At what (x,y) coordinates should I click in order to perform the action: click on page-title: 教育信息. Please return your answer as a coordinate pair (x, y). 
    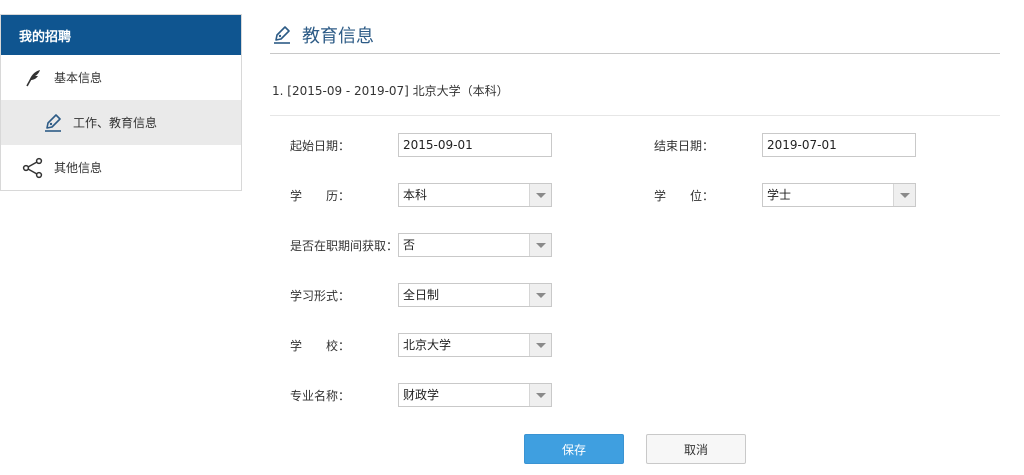
    Looking at the image, I should click on (338, 36).